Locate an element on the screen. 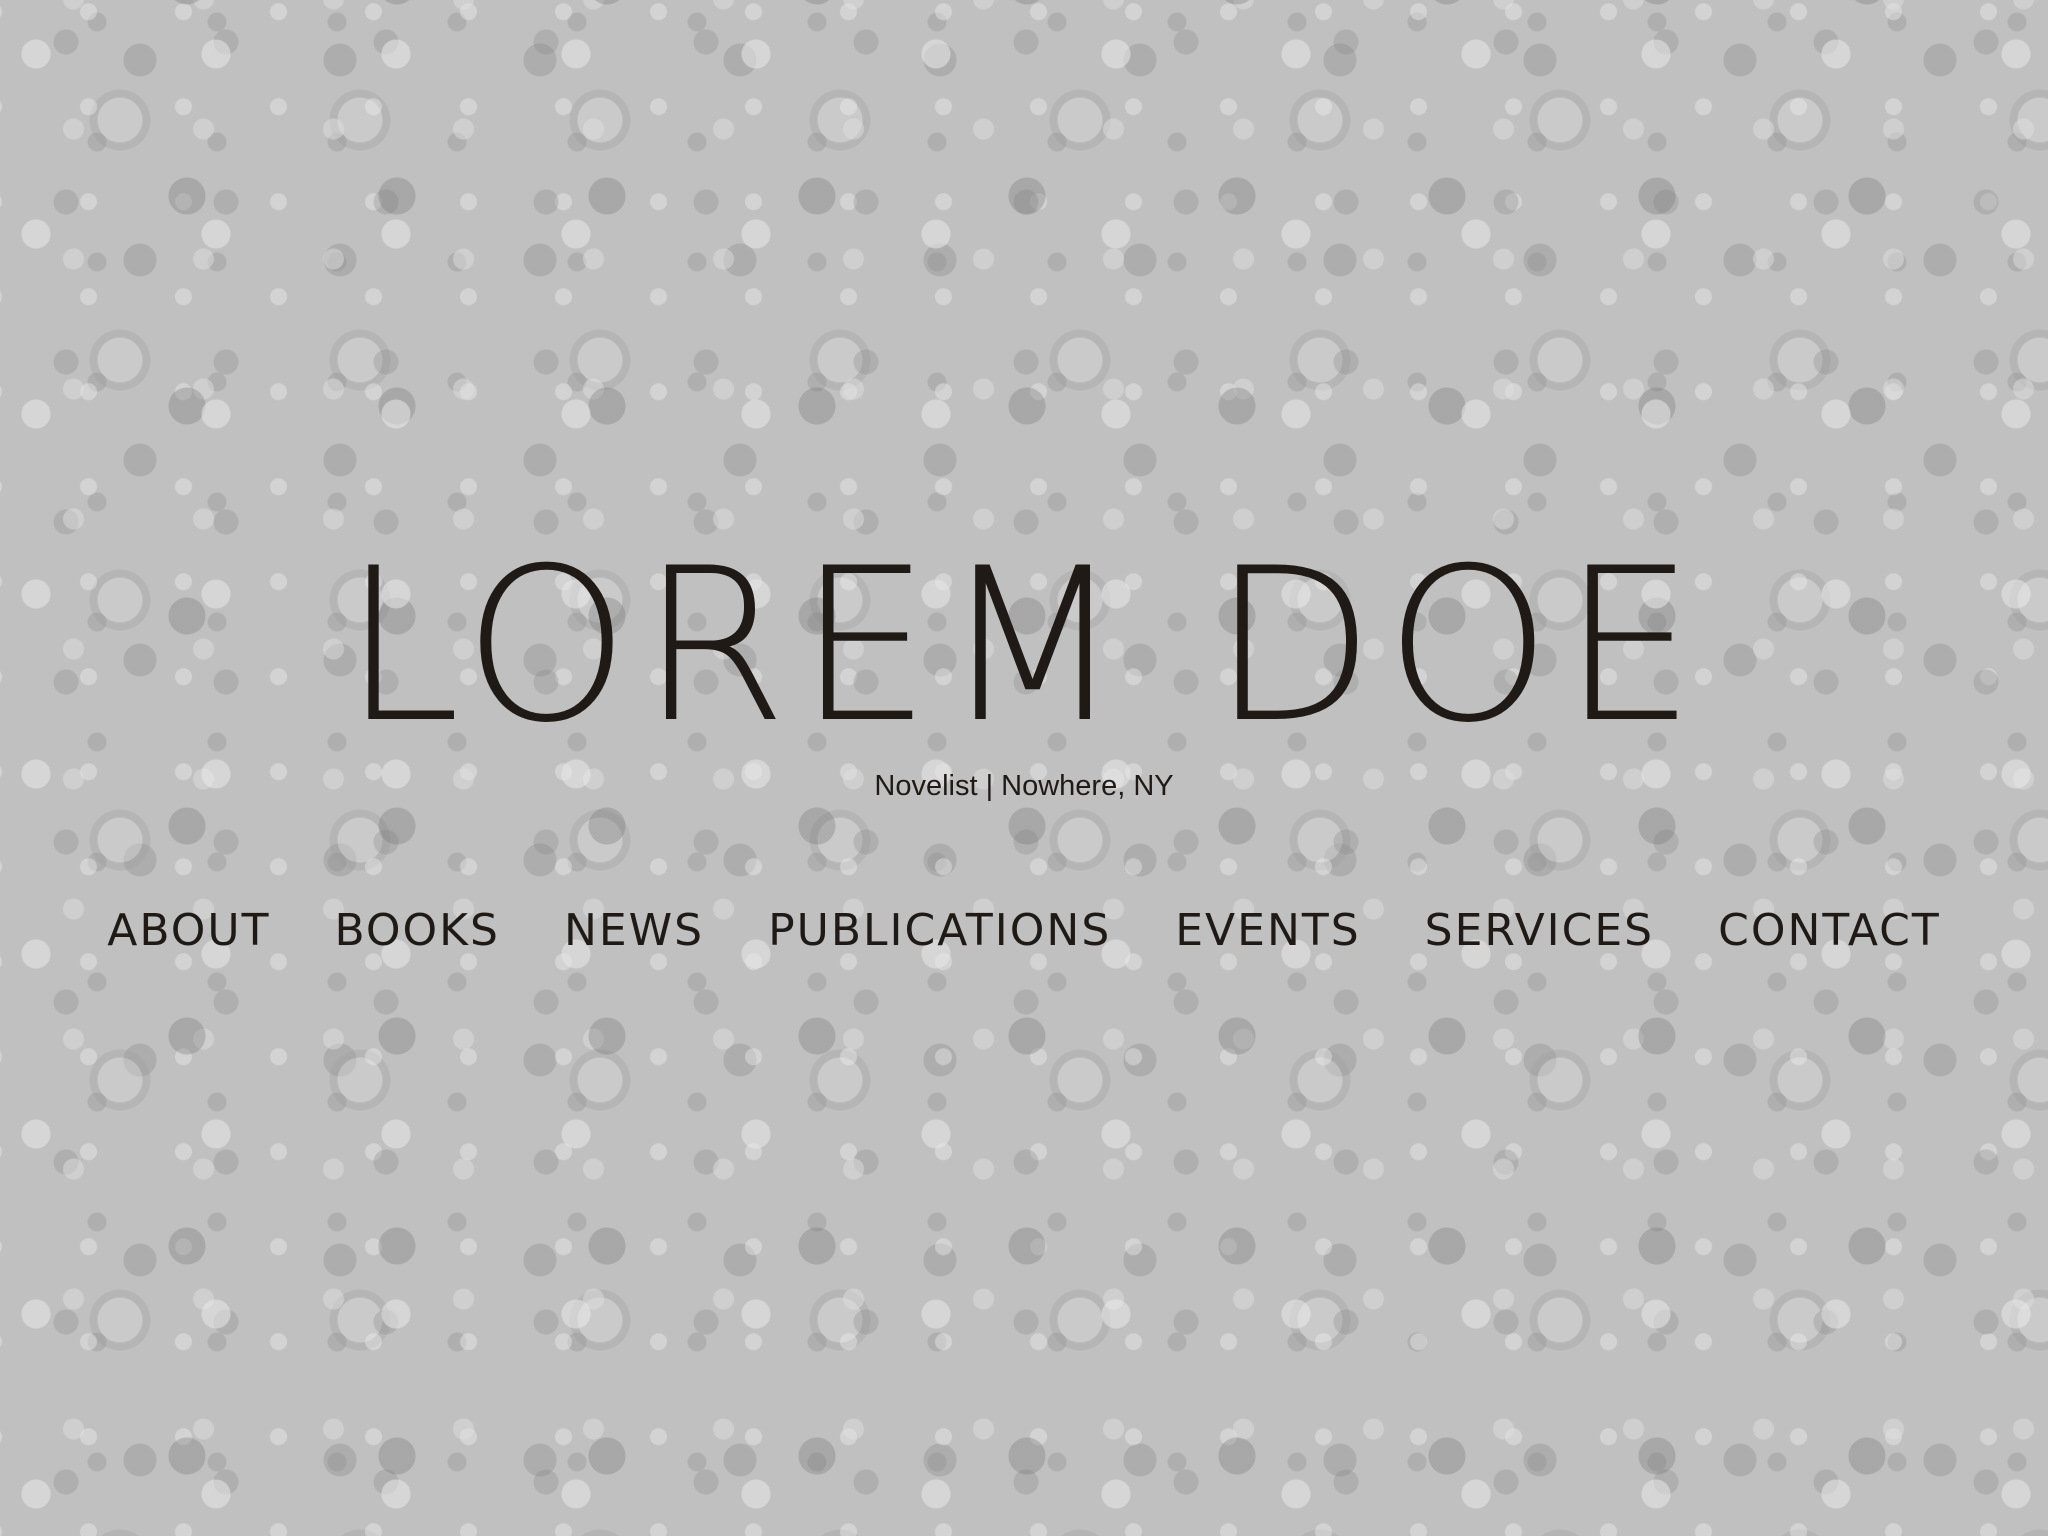 The height and width of the screenshot is (1536, 2048). nav-link-services: SERVICES is located at coordinates (1539, 930).